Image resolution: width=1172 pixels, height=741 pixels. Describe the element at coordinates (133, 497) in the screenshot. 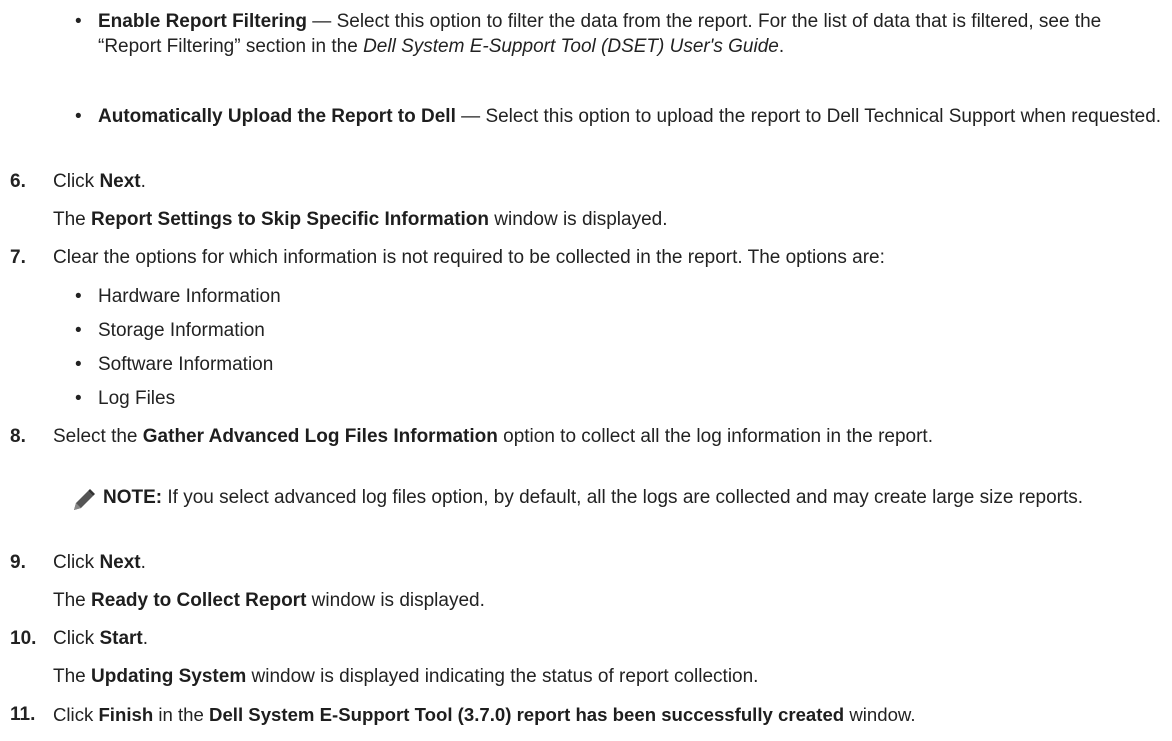

I see `note-label: NOTE:` at that location.